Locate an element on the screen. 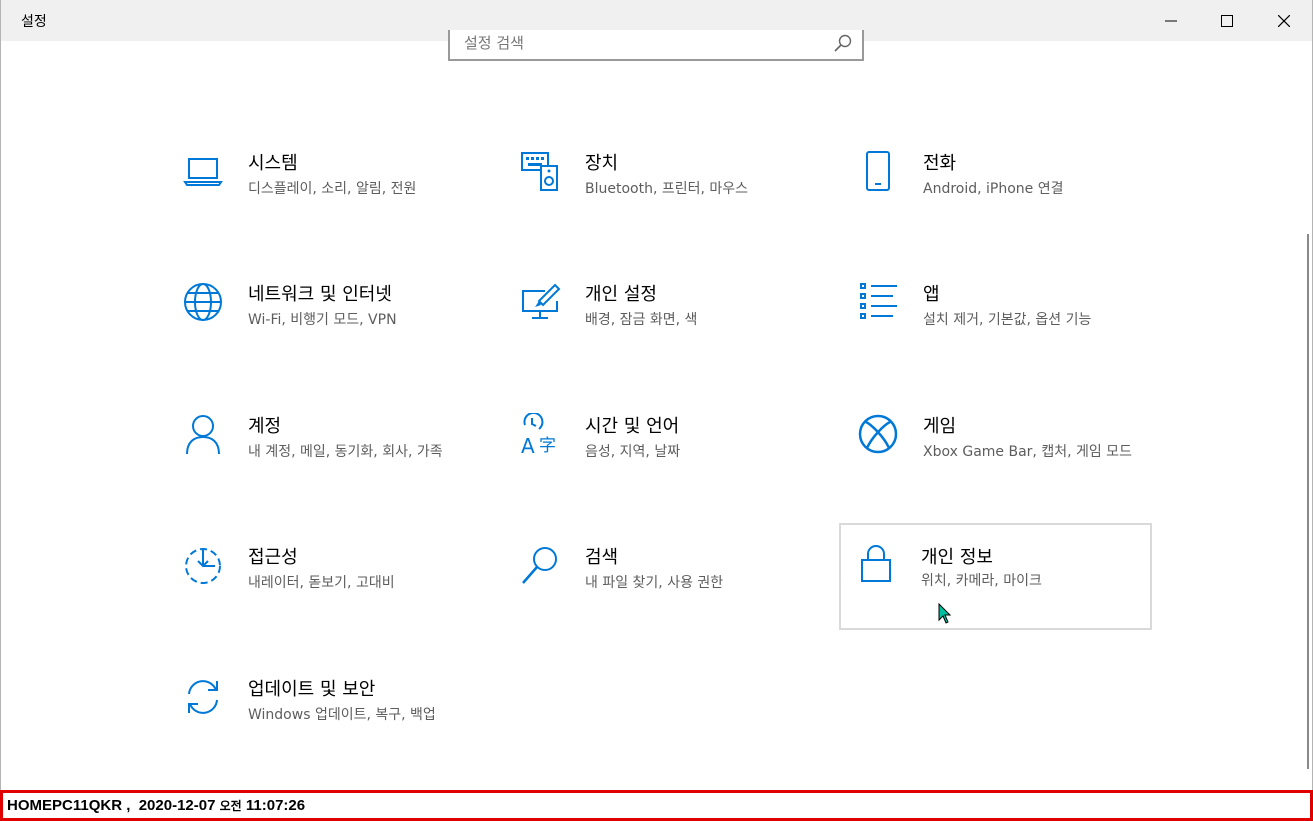 This screenshot has height=821, width=1313. tile-label: 접근성 is located at coordinates (273, 557).